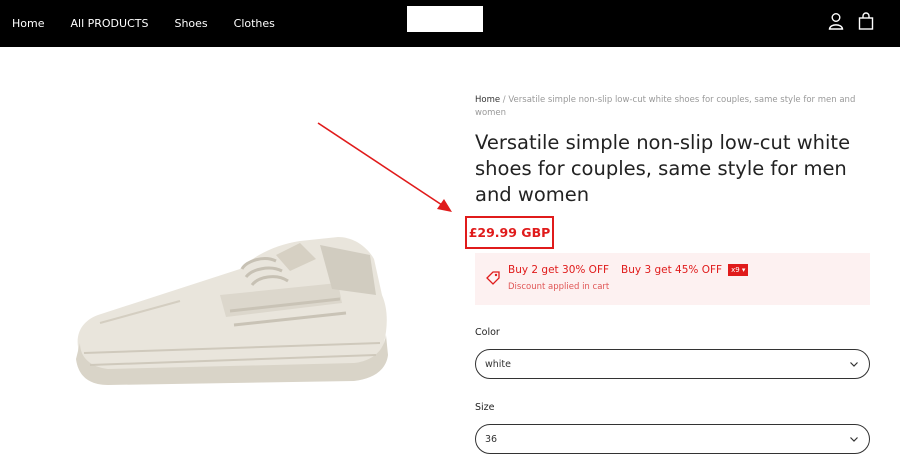 The image size is (900, 454). Describe the element at coordinates (558, 270) in the screenshot. I see `promo-offer-1: Buy 2 get 30% OFF` at that location.